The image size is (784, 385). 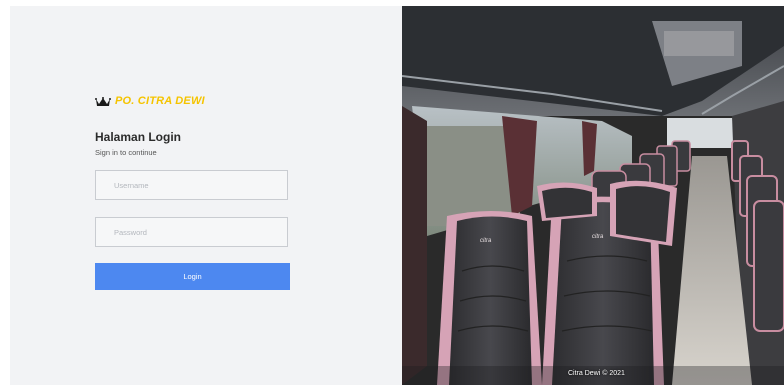 I want to click on brand-name: PO. CITRA DEWI, so click(x=160, y=101).